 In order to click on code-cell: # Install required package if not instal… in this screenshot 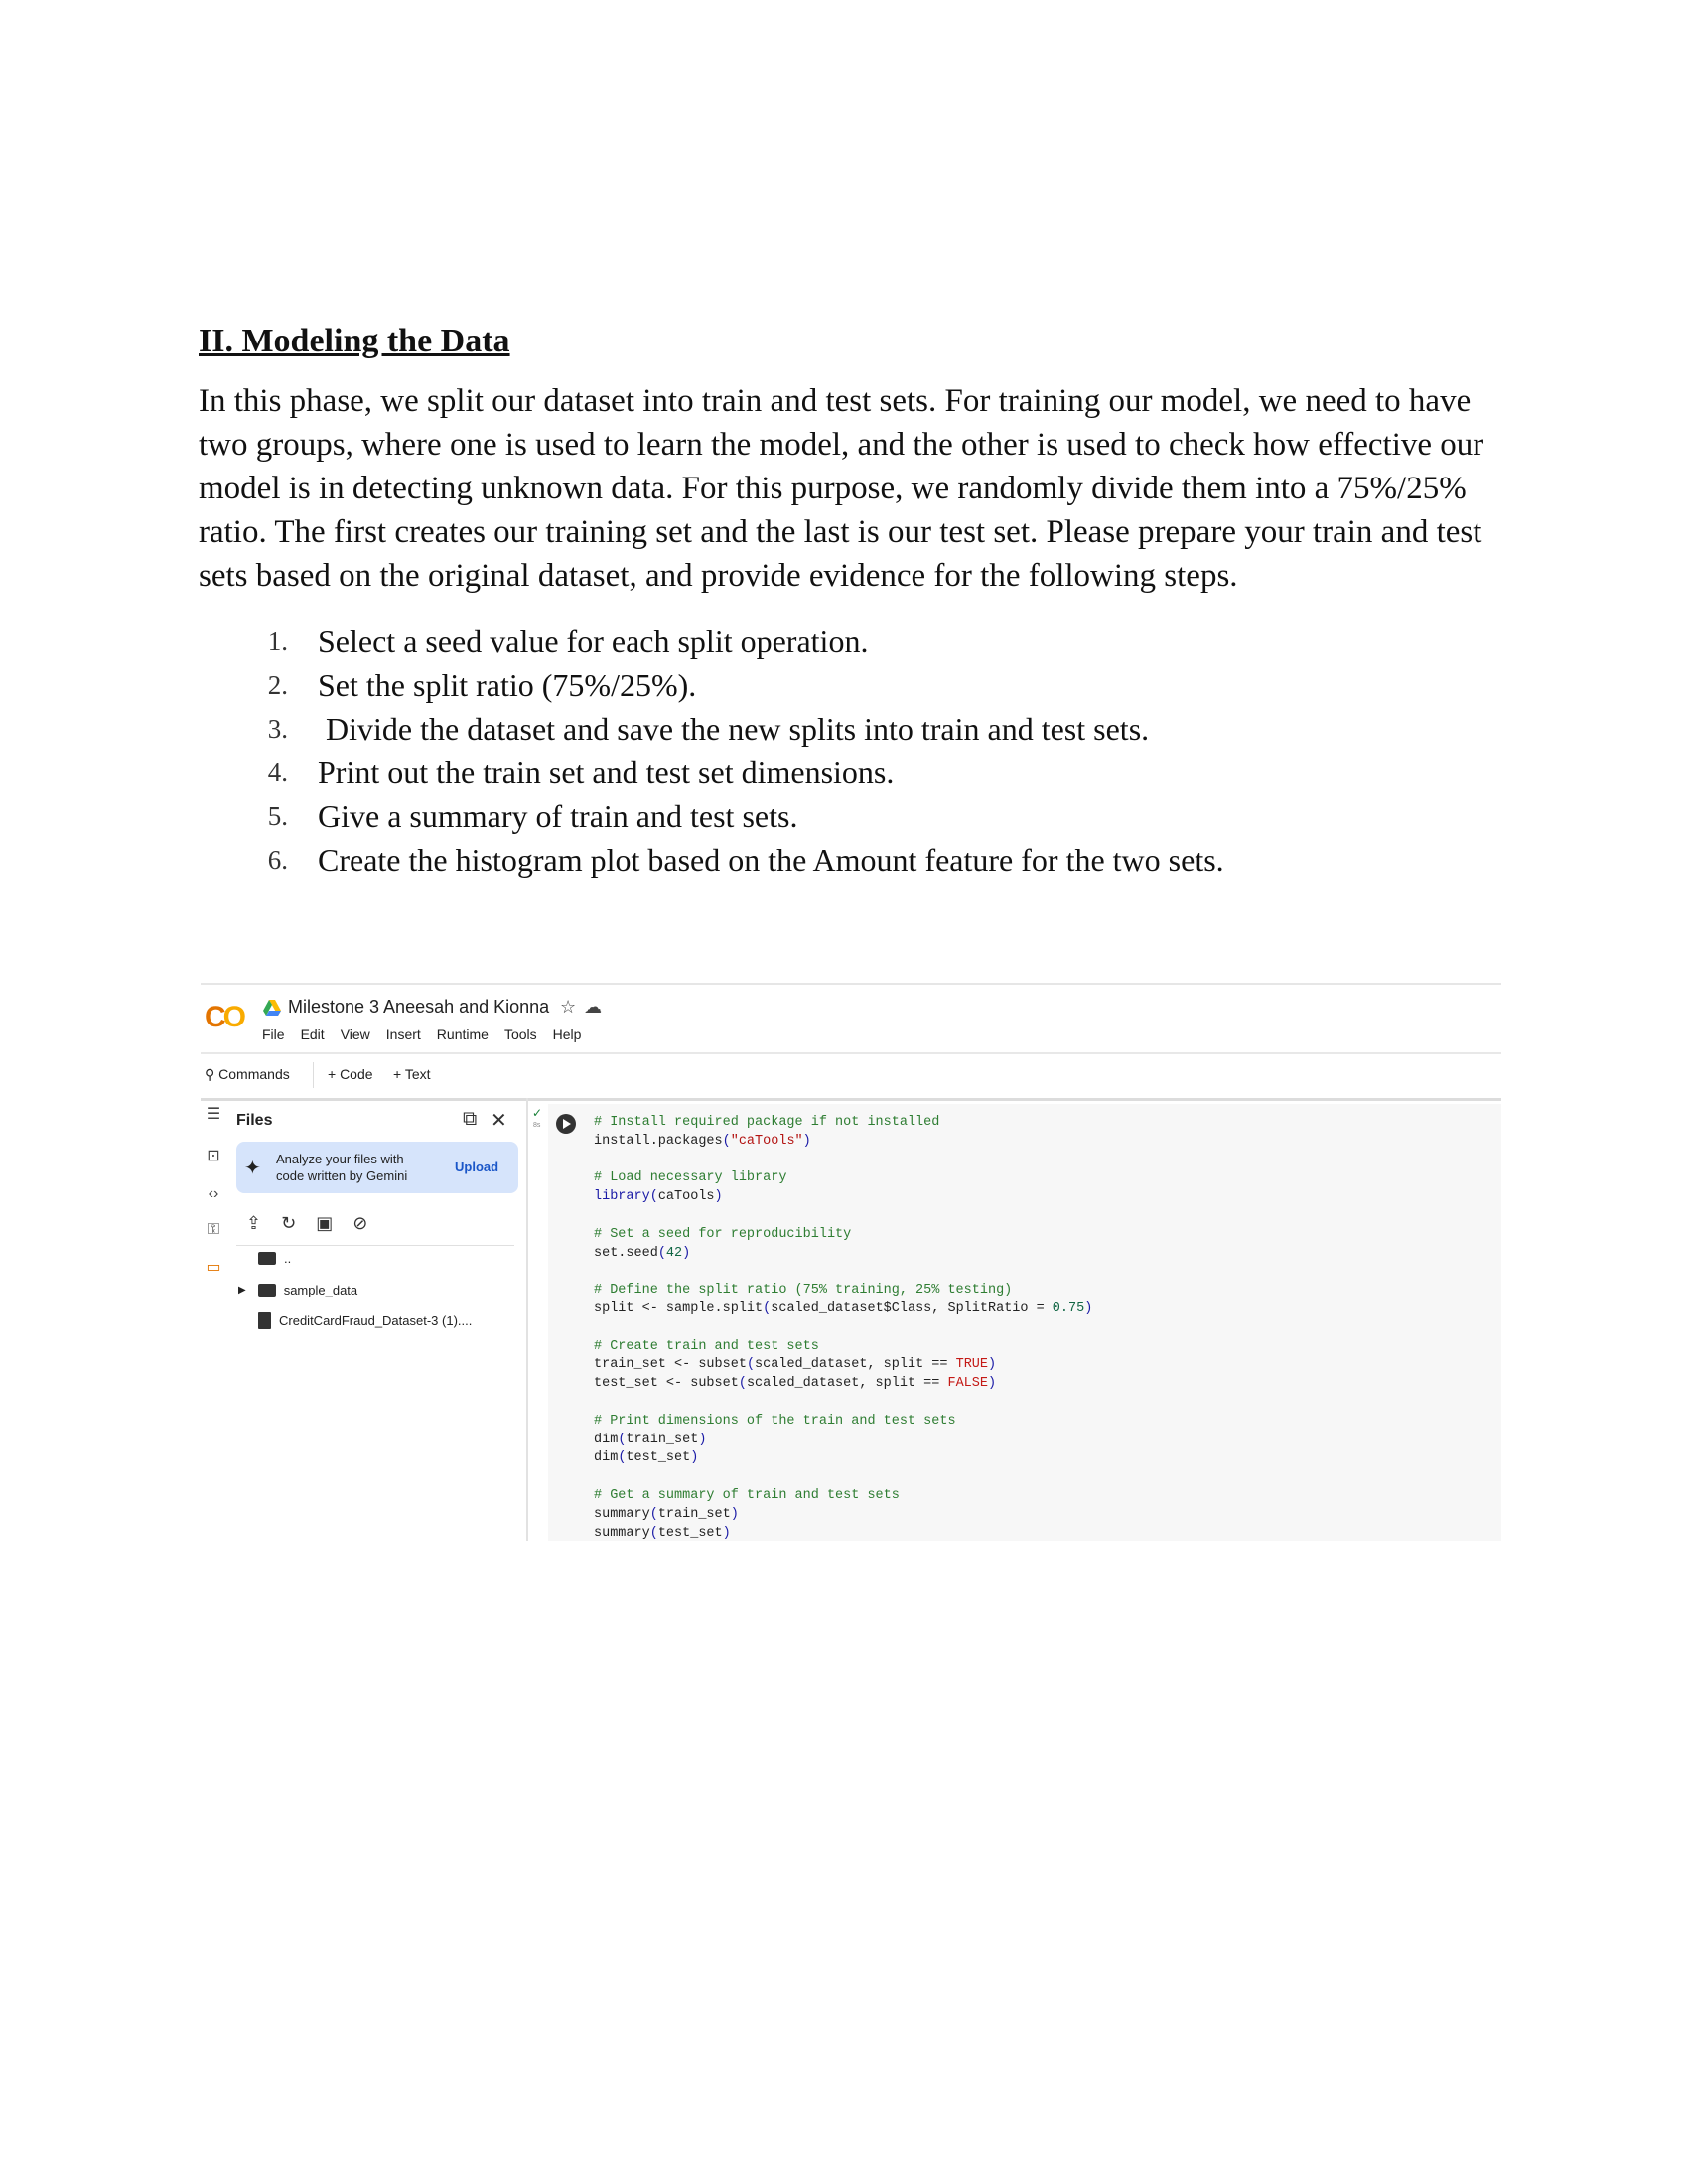, I will do `click(1024, 1322)`.